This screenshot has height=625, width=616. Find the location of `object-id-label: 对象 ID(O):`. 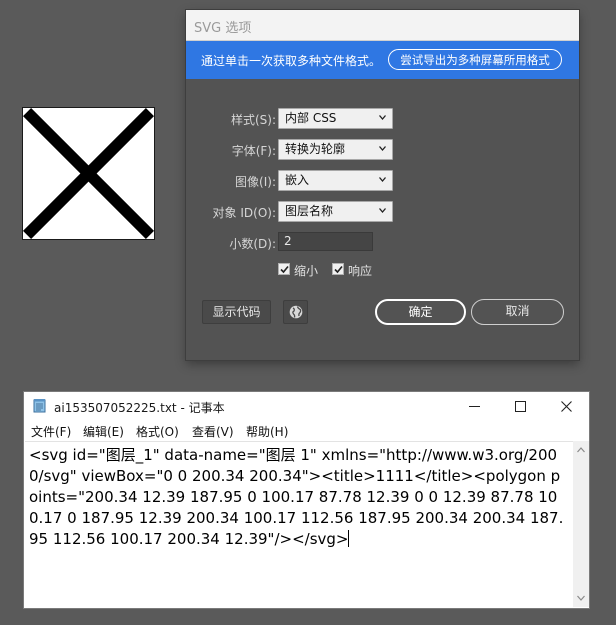

object-id-label: 对象 ID(O): is located at coordinates (244, 213).